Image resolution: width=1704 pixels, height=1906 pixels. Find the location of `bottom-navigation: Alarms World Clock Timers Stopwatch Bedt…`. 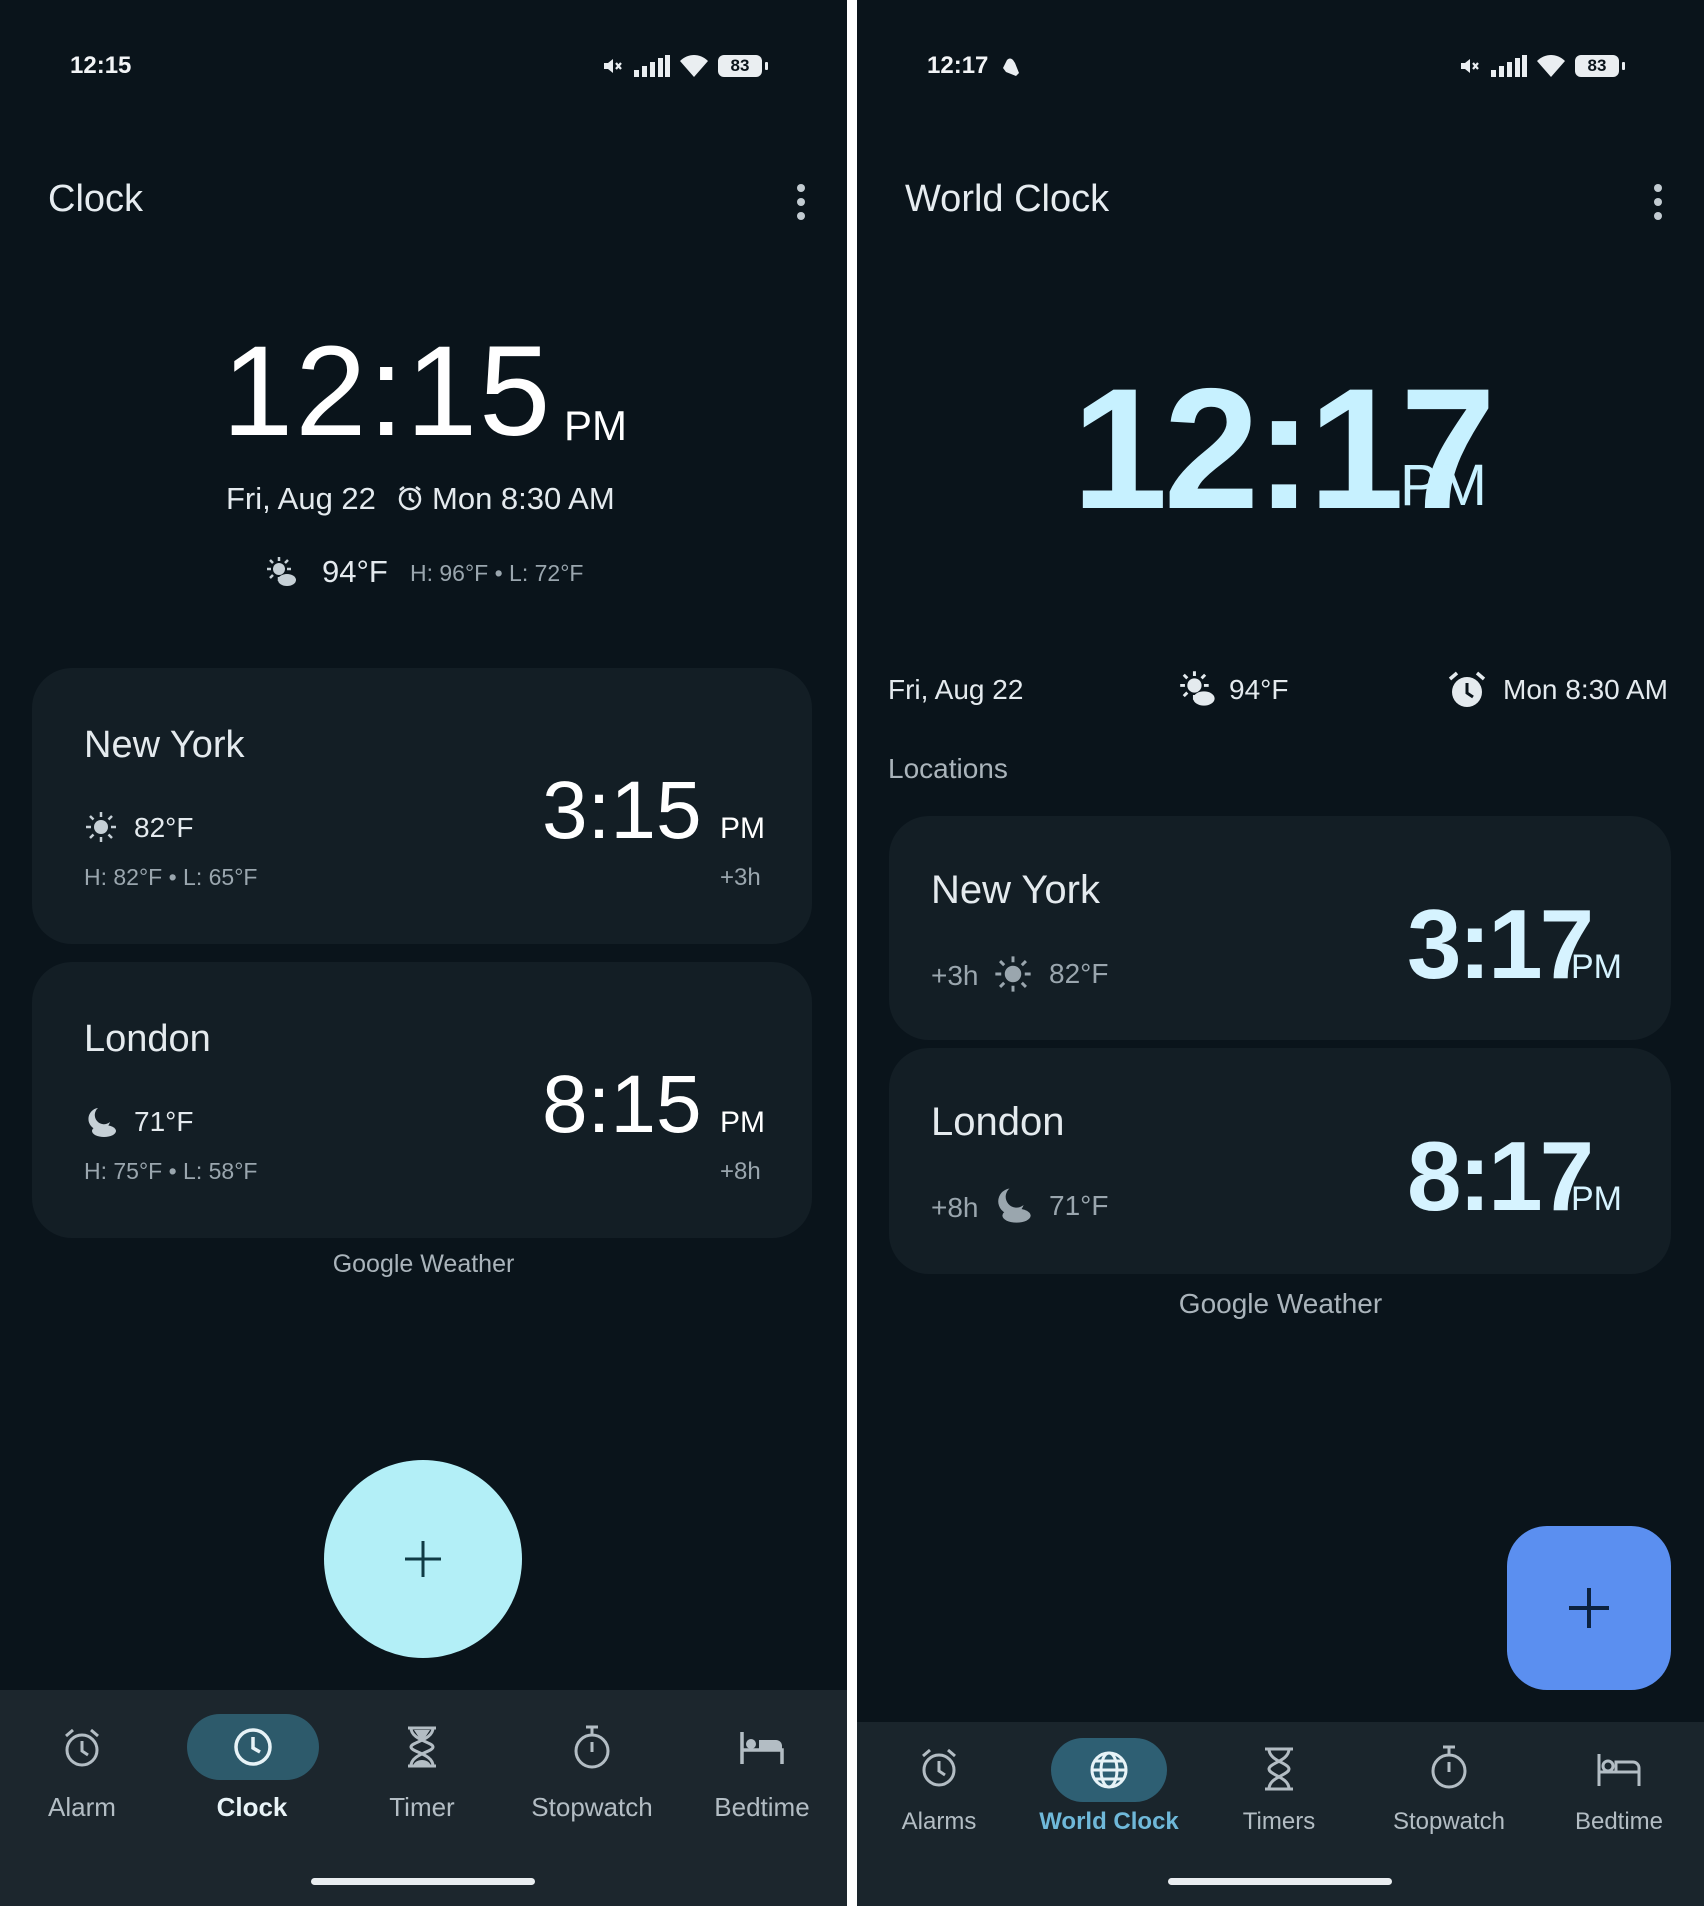

bottom-navigation: Alarms World Clock Timers Stopwatch Bedt… is located at coordinates (1280, 1814).